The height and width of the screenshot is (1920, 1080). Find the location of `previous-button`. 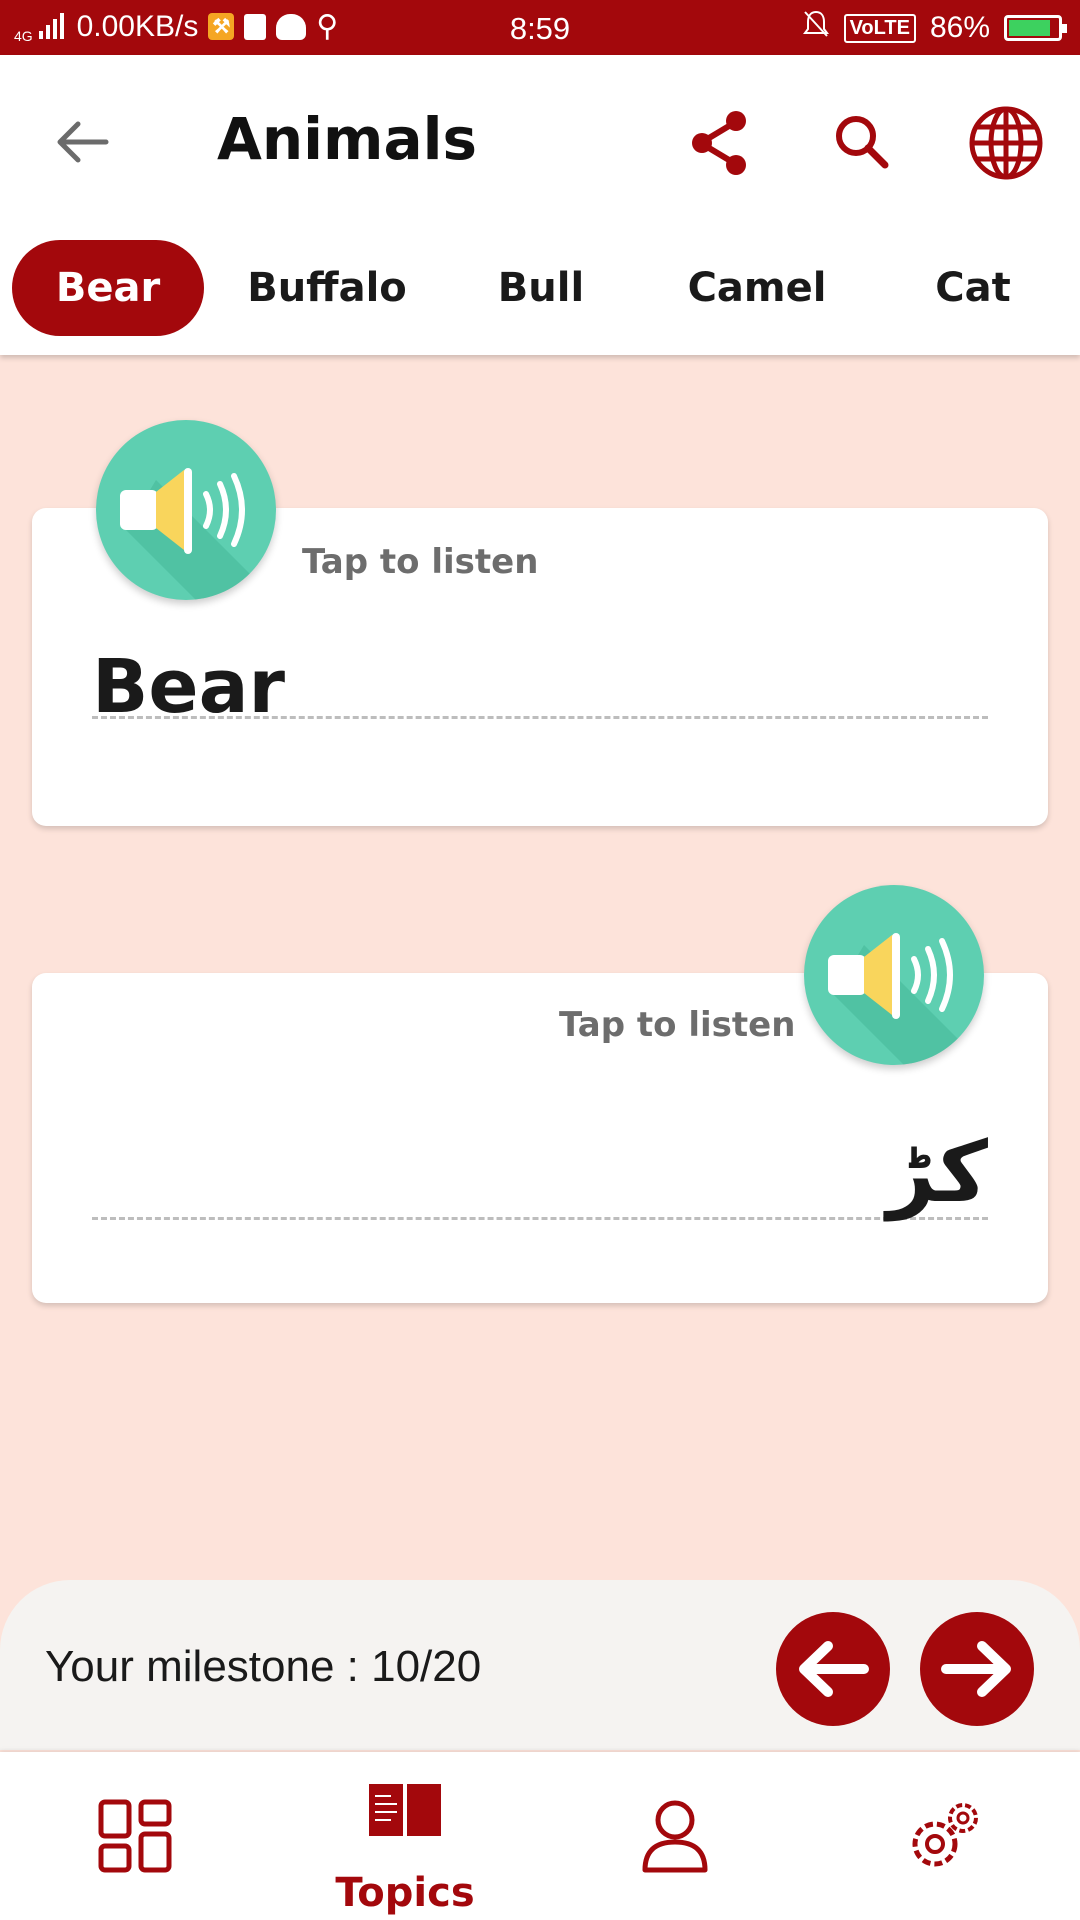

previous-button is located at coordinates (833, 1669).